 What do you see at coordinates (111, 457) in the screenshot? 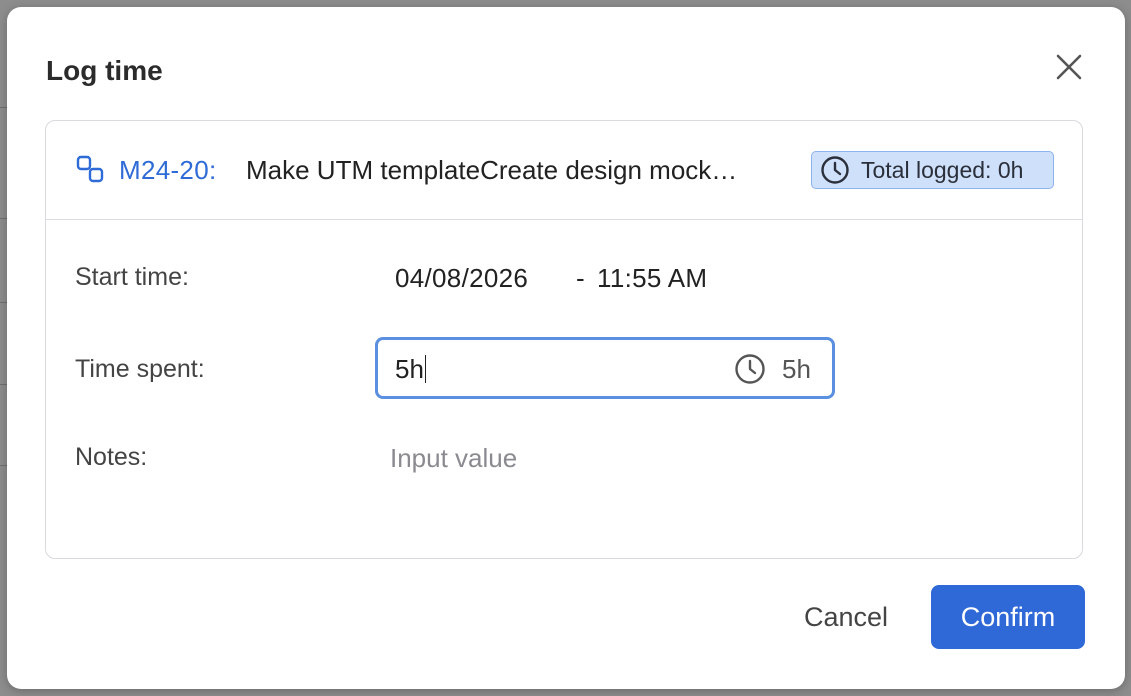
I see `notes-label: Notes:` at bounding box center [111, 457].